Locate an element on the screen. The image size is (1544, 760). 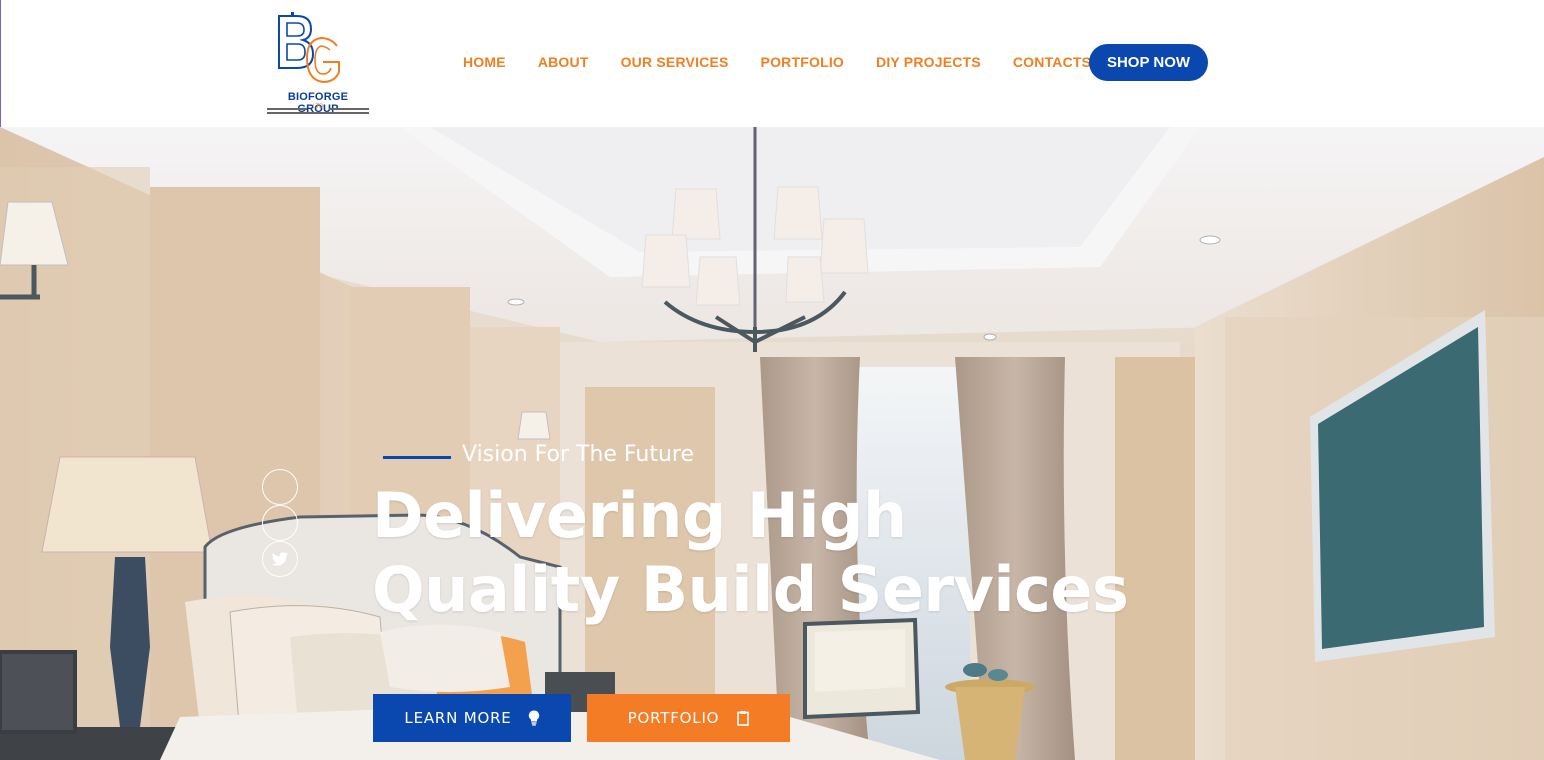
bg-monogram-icon is located at coordinates (309, 48).